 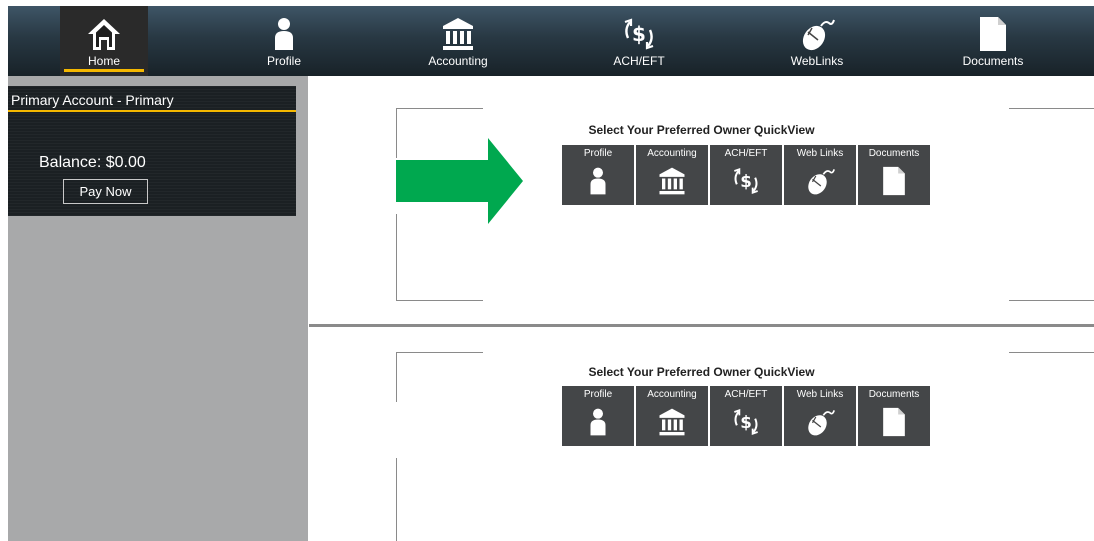 I want to click on account-title: Primary Account - Primary, so click(x=92, y=100).